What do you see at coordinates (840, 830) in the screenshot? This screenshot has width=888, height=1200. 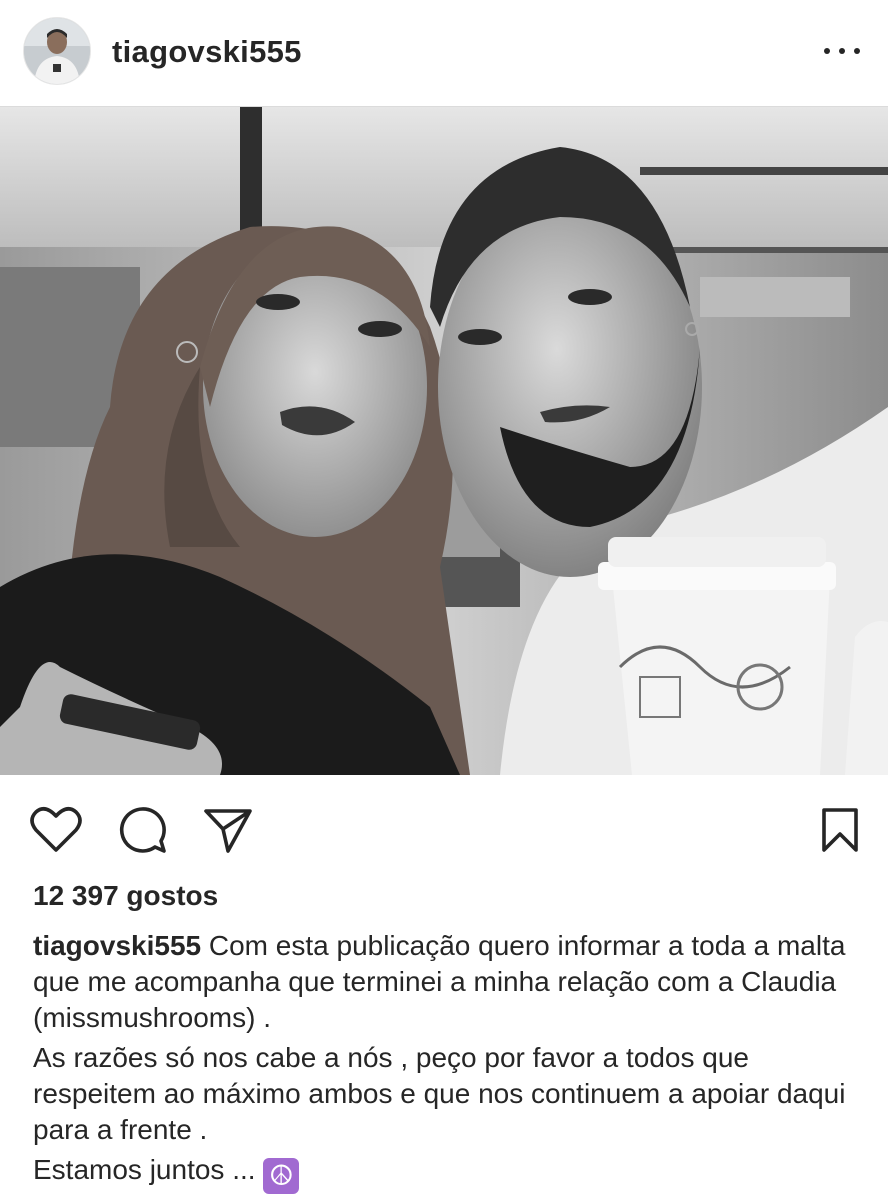 I see `bookmark-icon` at bounding box center [840, 830].